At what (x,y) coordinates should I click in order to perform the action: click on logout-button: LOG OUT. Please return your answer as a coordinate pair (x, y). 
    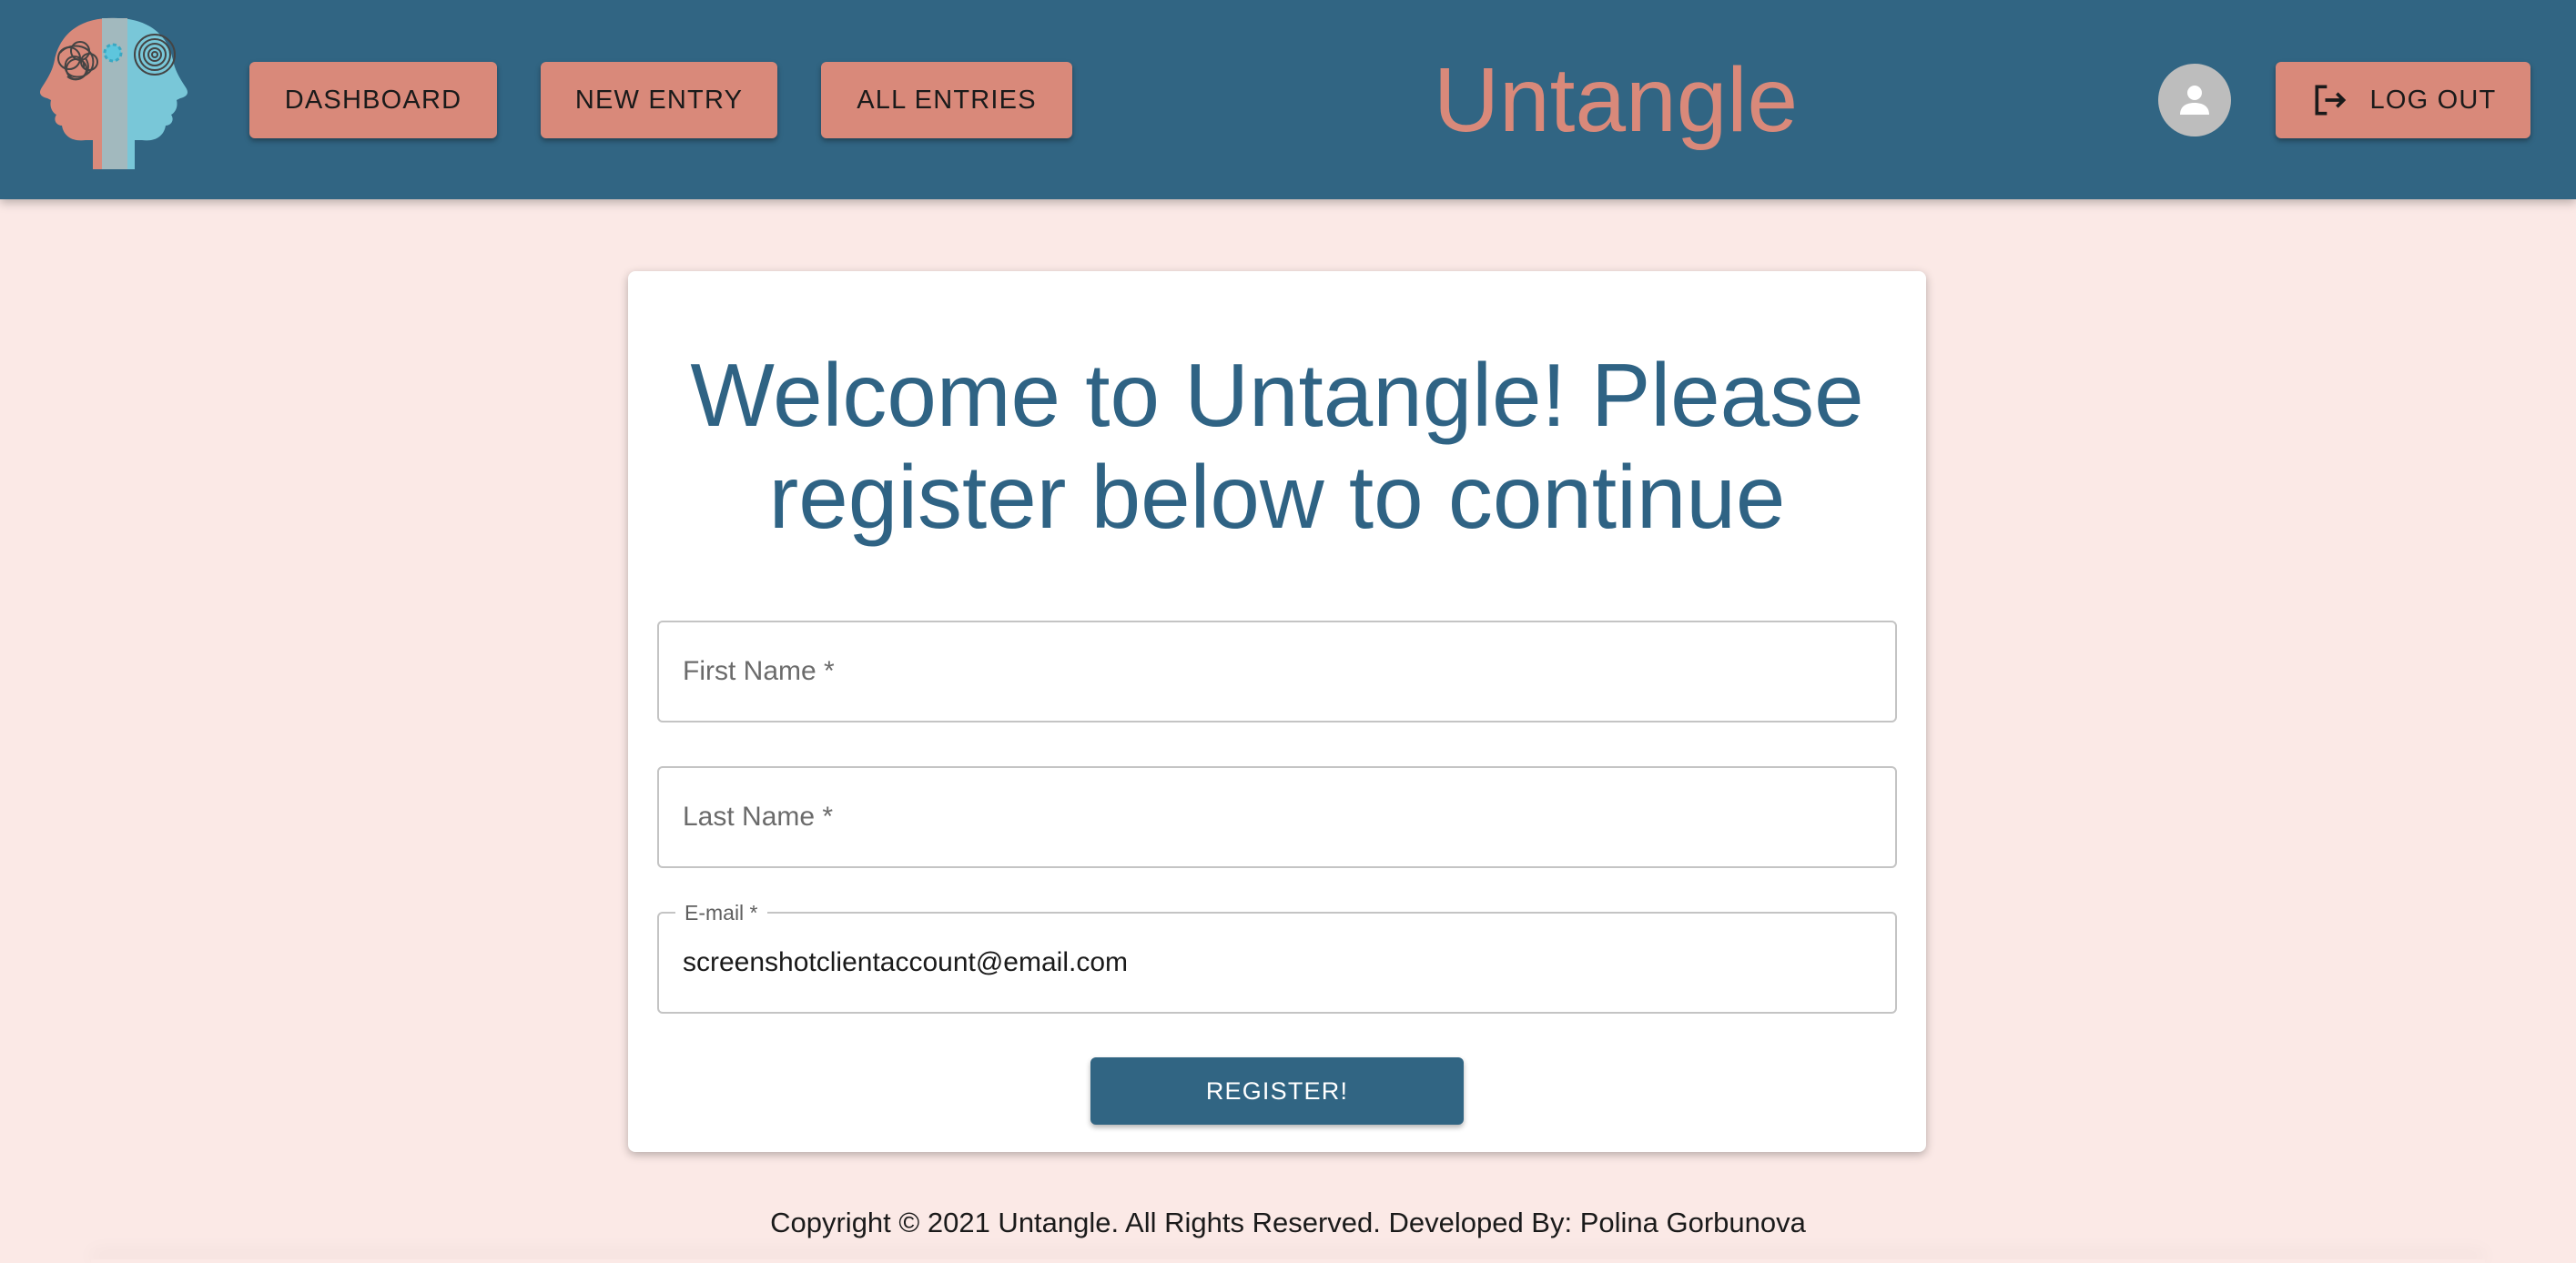
    Looking at the image, I should click on (2403, 100).